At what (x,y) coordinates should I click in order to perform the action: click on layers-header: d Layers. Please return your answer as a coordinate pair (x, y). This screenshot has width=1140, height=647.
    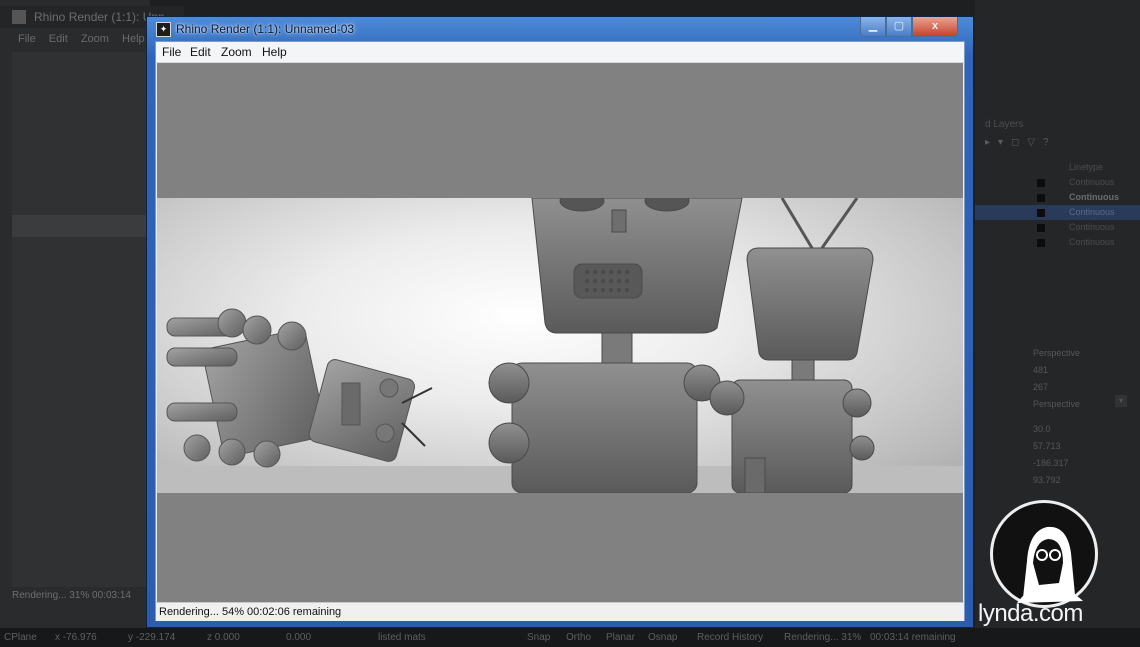
    Looking at the image, I should click on (1004, 124).